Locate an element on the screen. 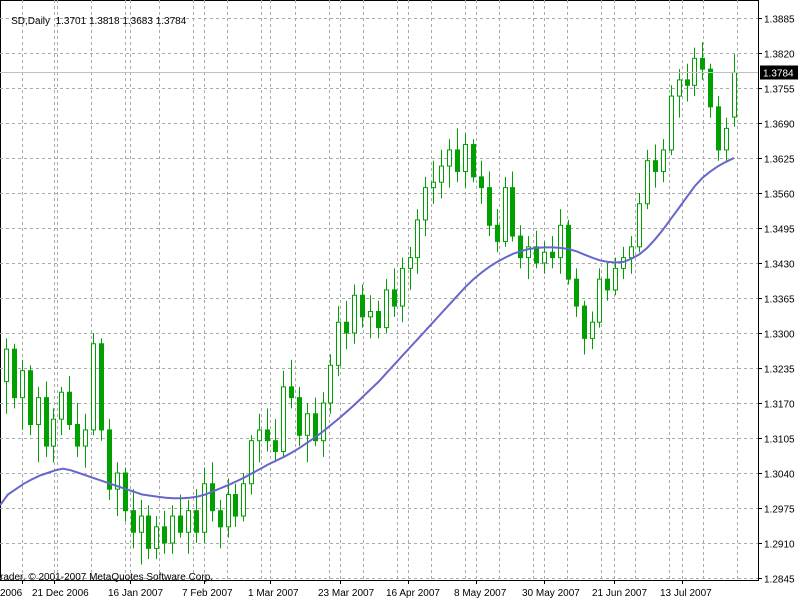  symbol-label: SD,Daily is located at coordinates (31, 21).